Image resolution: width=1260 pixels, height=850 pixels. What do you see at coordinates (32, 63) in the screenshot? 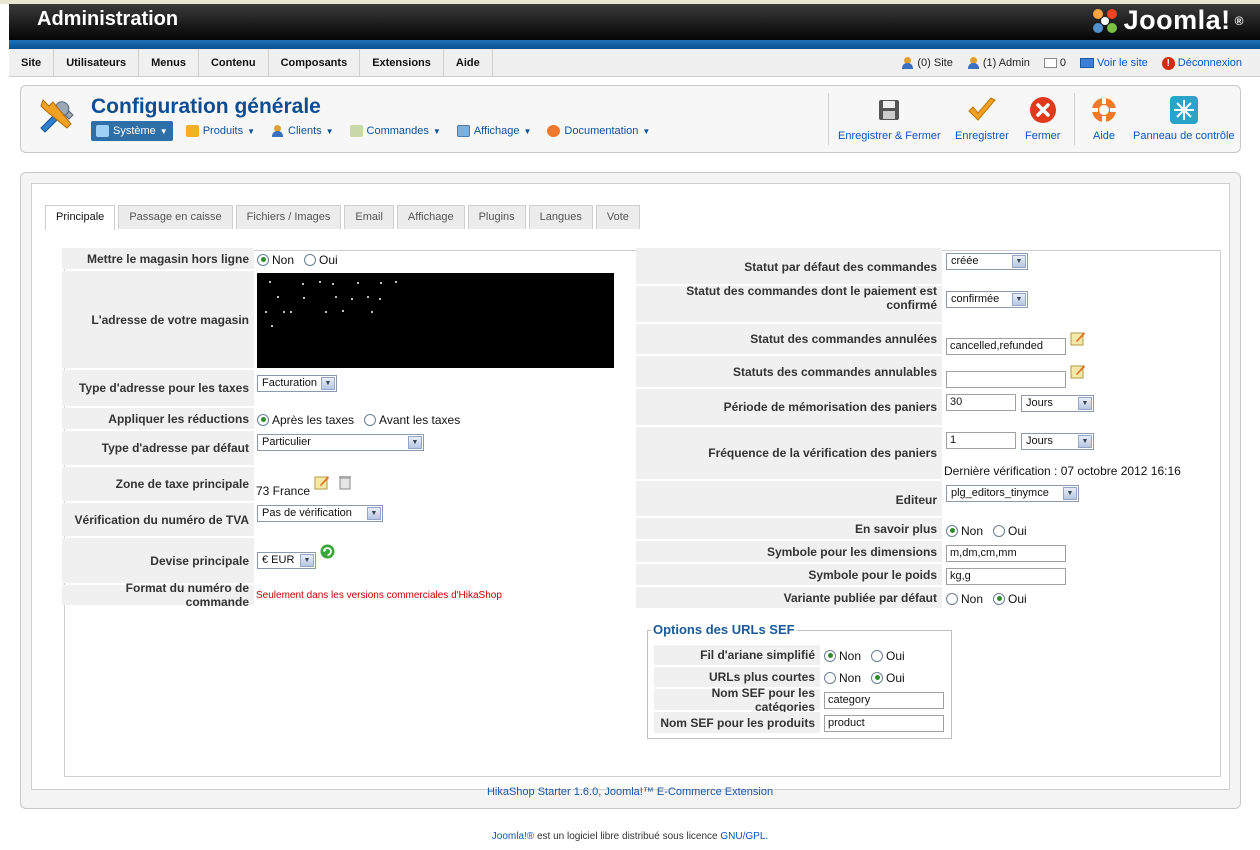
I see `menu-site: Site` at bounding box center [32, 63].